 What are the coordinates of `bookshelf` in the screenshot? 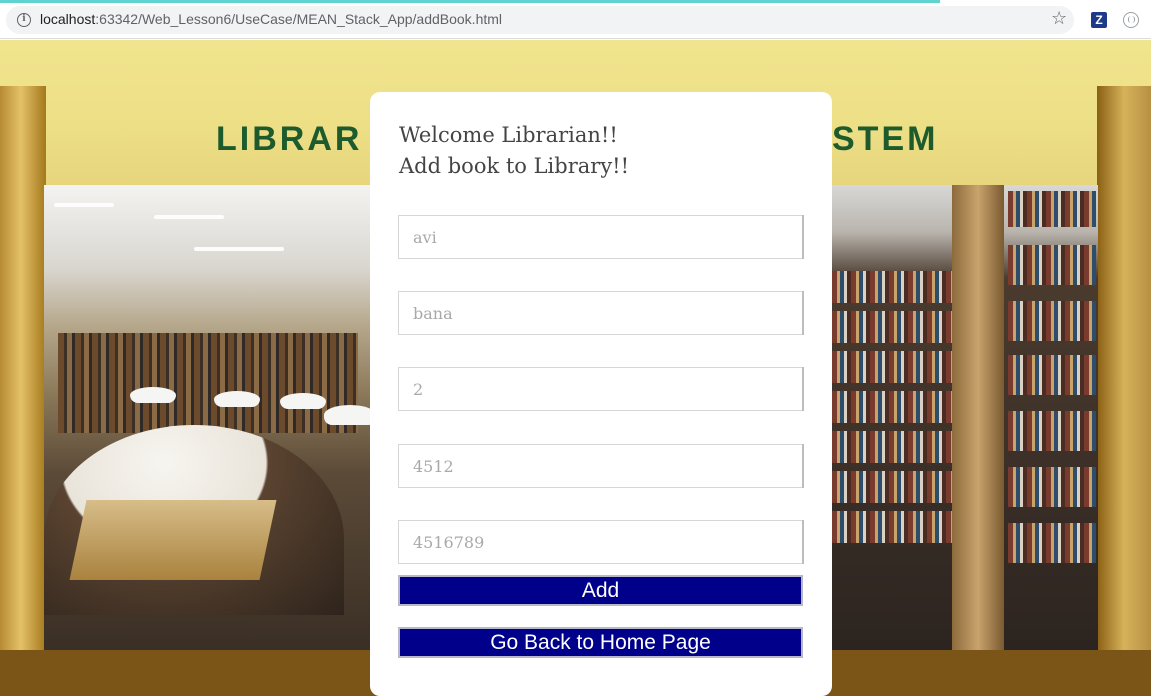 It's located at (208, 383).